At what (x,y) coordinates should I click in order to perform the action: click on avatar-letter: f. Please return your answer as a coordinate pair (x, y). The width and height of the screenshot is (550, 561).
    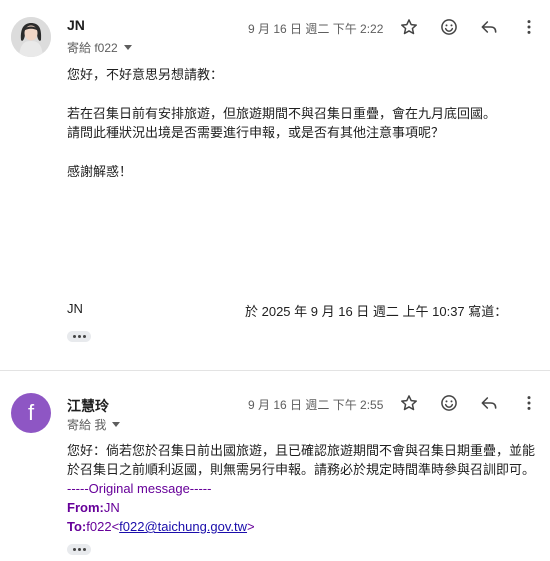
    Looking at the image, I should click on (31, 412).